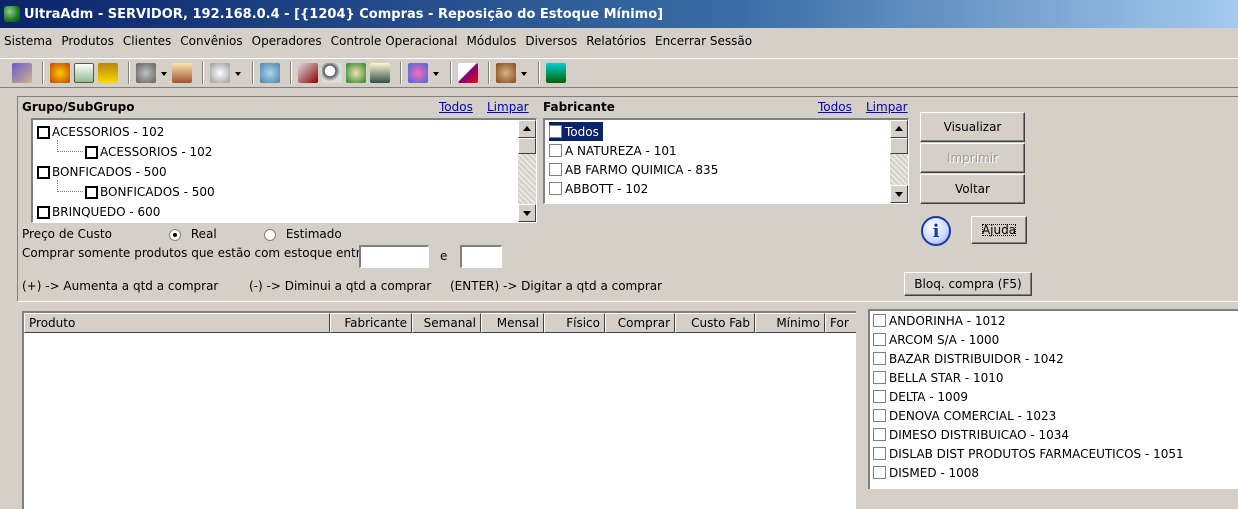 This screenshot has height=509, width=1238. What do you see at coordinates (481, 256) in the screenshot?
I see `estoque-max-input` at bounding box center [481, 256].